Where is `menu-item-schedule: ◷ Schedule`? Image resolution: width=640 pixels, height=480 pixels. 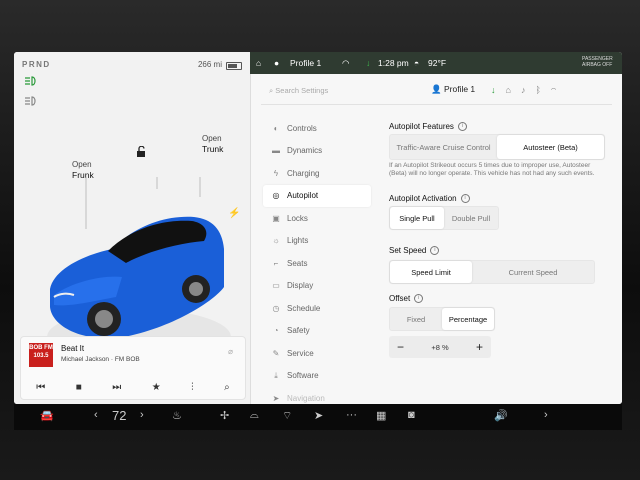
menu-item-schedule: ◷ Schedule is located at coordinates (317, 308).